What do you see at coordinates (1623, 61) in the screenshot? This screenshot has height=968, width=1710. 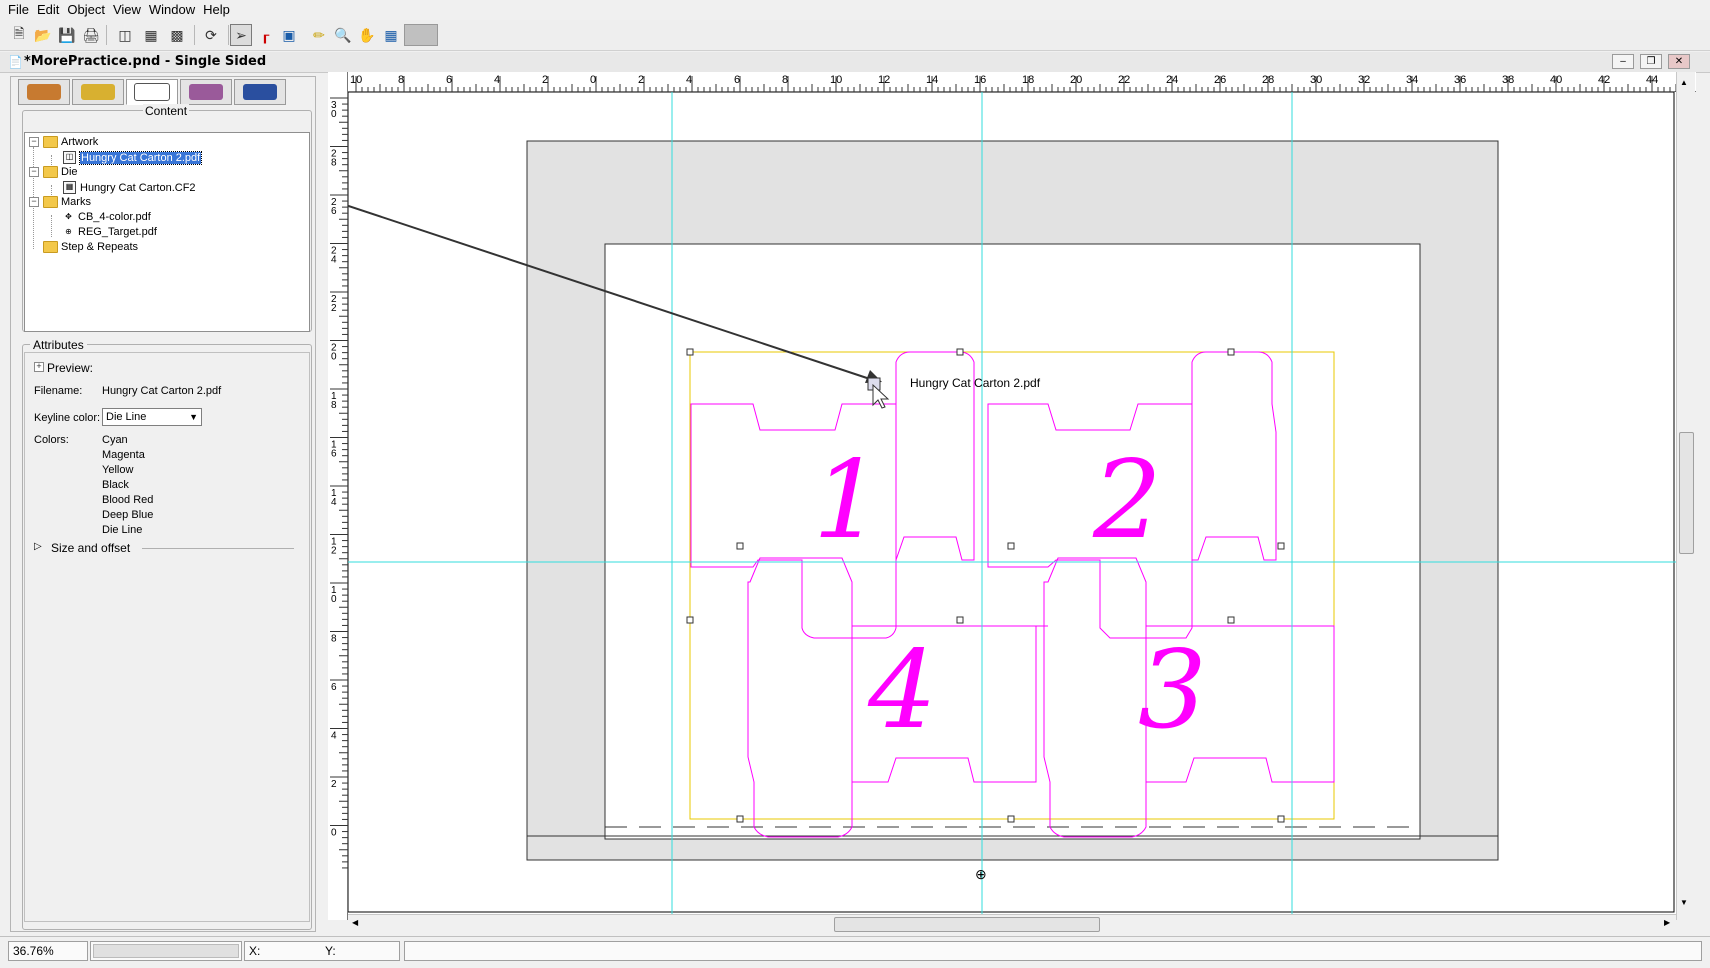 I see `minimize-button: –` at bounding box center [1623, 61].